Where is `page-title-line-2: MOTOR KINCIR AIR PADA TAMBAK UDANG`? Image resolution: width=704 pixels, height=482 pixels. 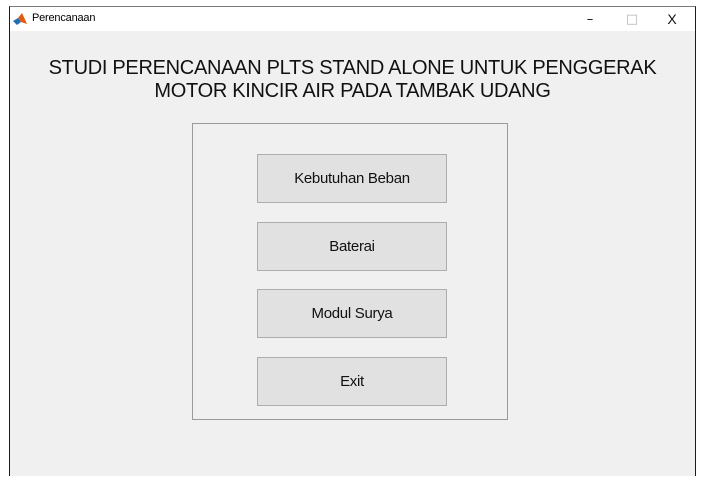
page-title-line-2: MOTOR KINCIR AIR PADA TAMBAK UDANG is located at coordinates (352, 91).